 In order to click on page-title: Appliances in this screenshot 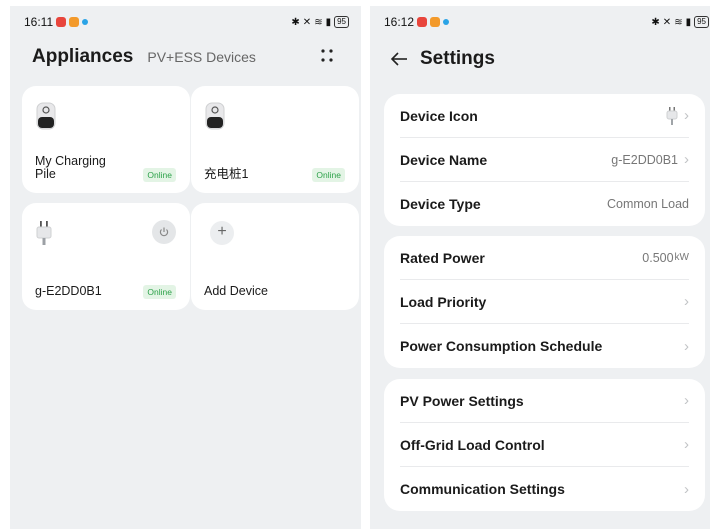, I will do `click(83, 56)`.